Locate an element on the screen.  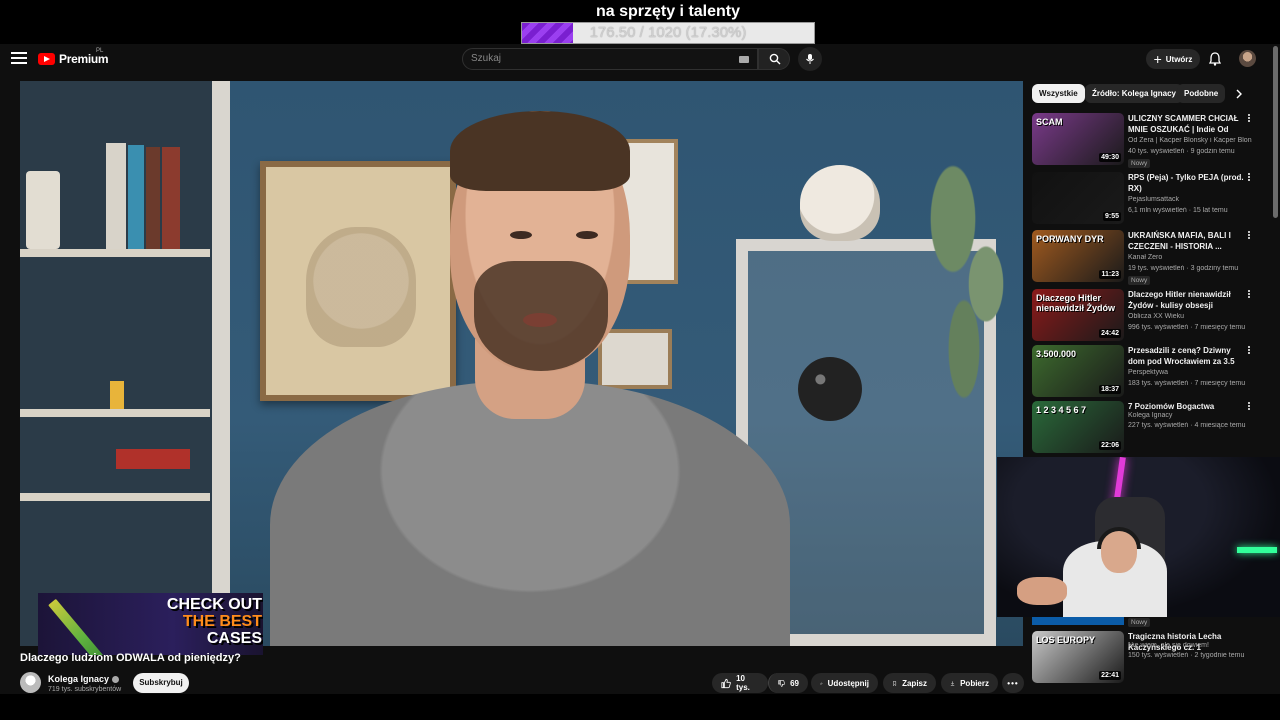
video-duration: 22:06 is located at coordinates (1110, 445).